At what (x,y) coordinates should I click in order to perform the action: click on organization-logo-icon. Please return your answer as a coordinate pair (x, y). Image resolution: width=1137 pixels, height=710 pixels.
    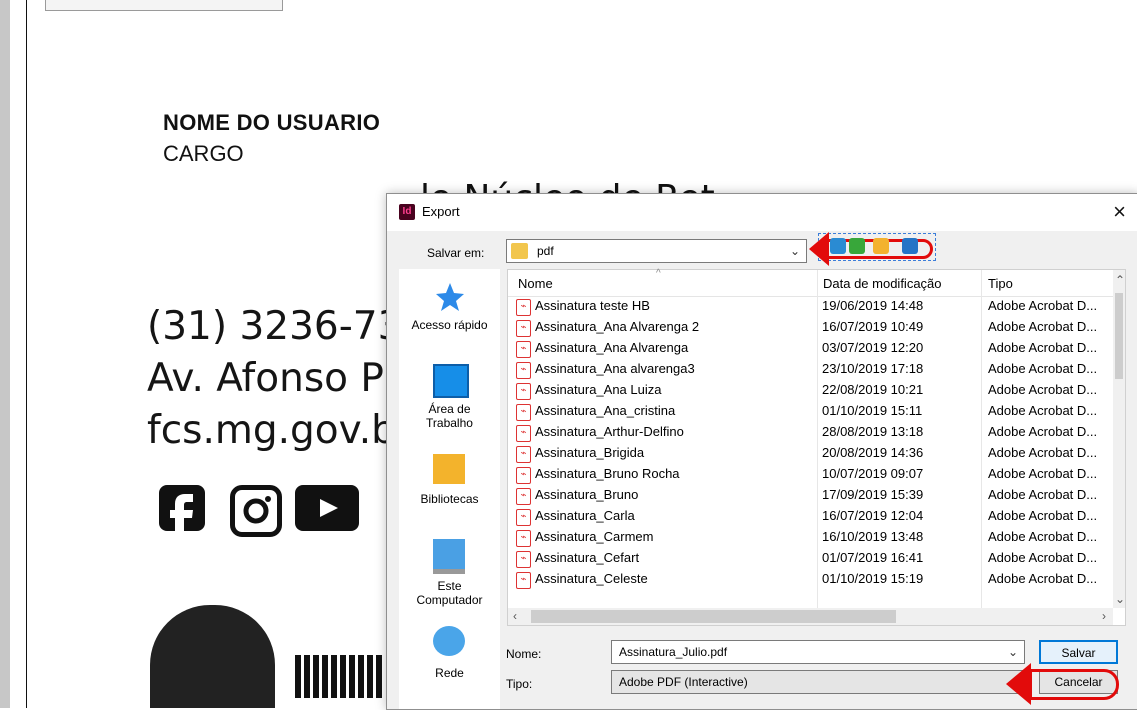
    Looking at the image, I should click on (212, 656).